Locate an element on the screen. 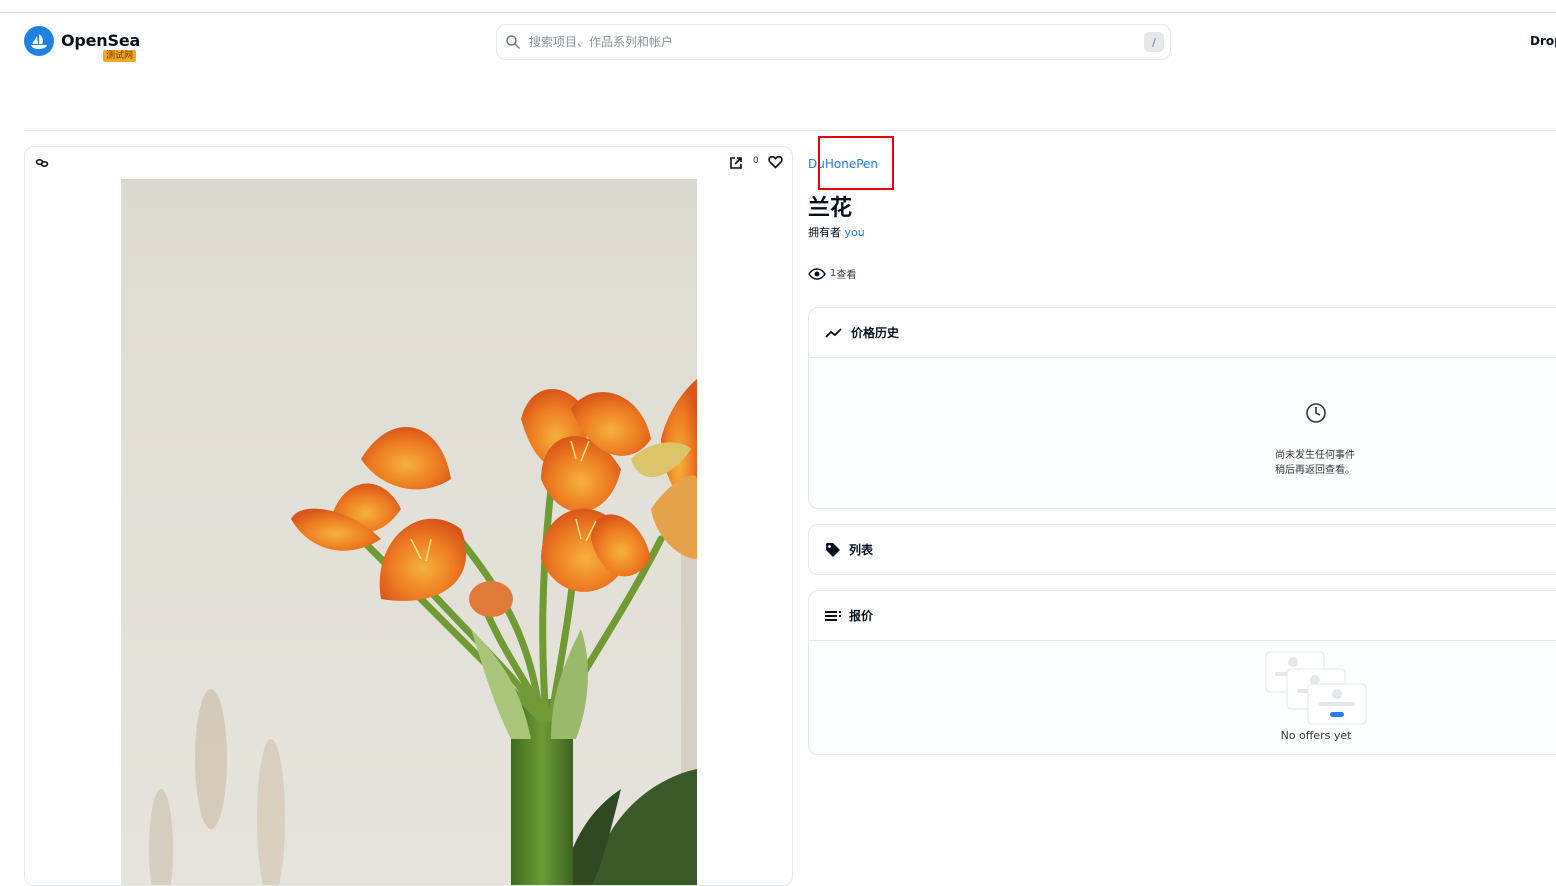  eye-icon is located at coordinates (817, 273).